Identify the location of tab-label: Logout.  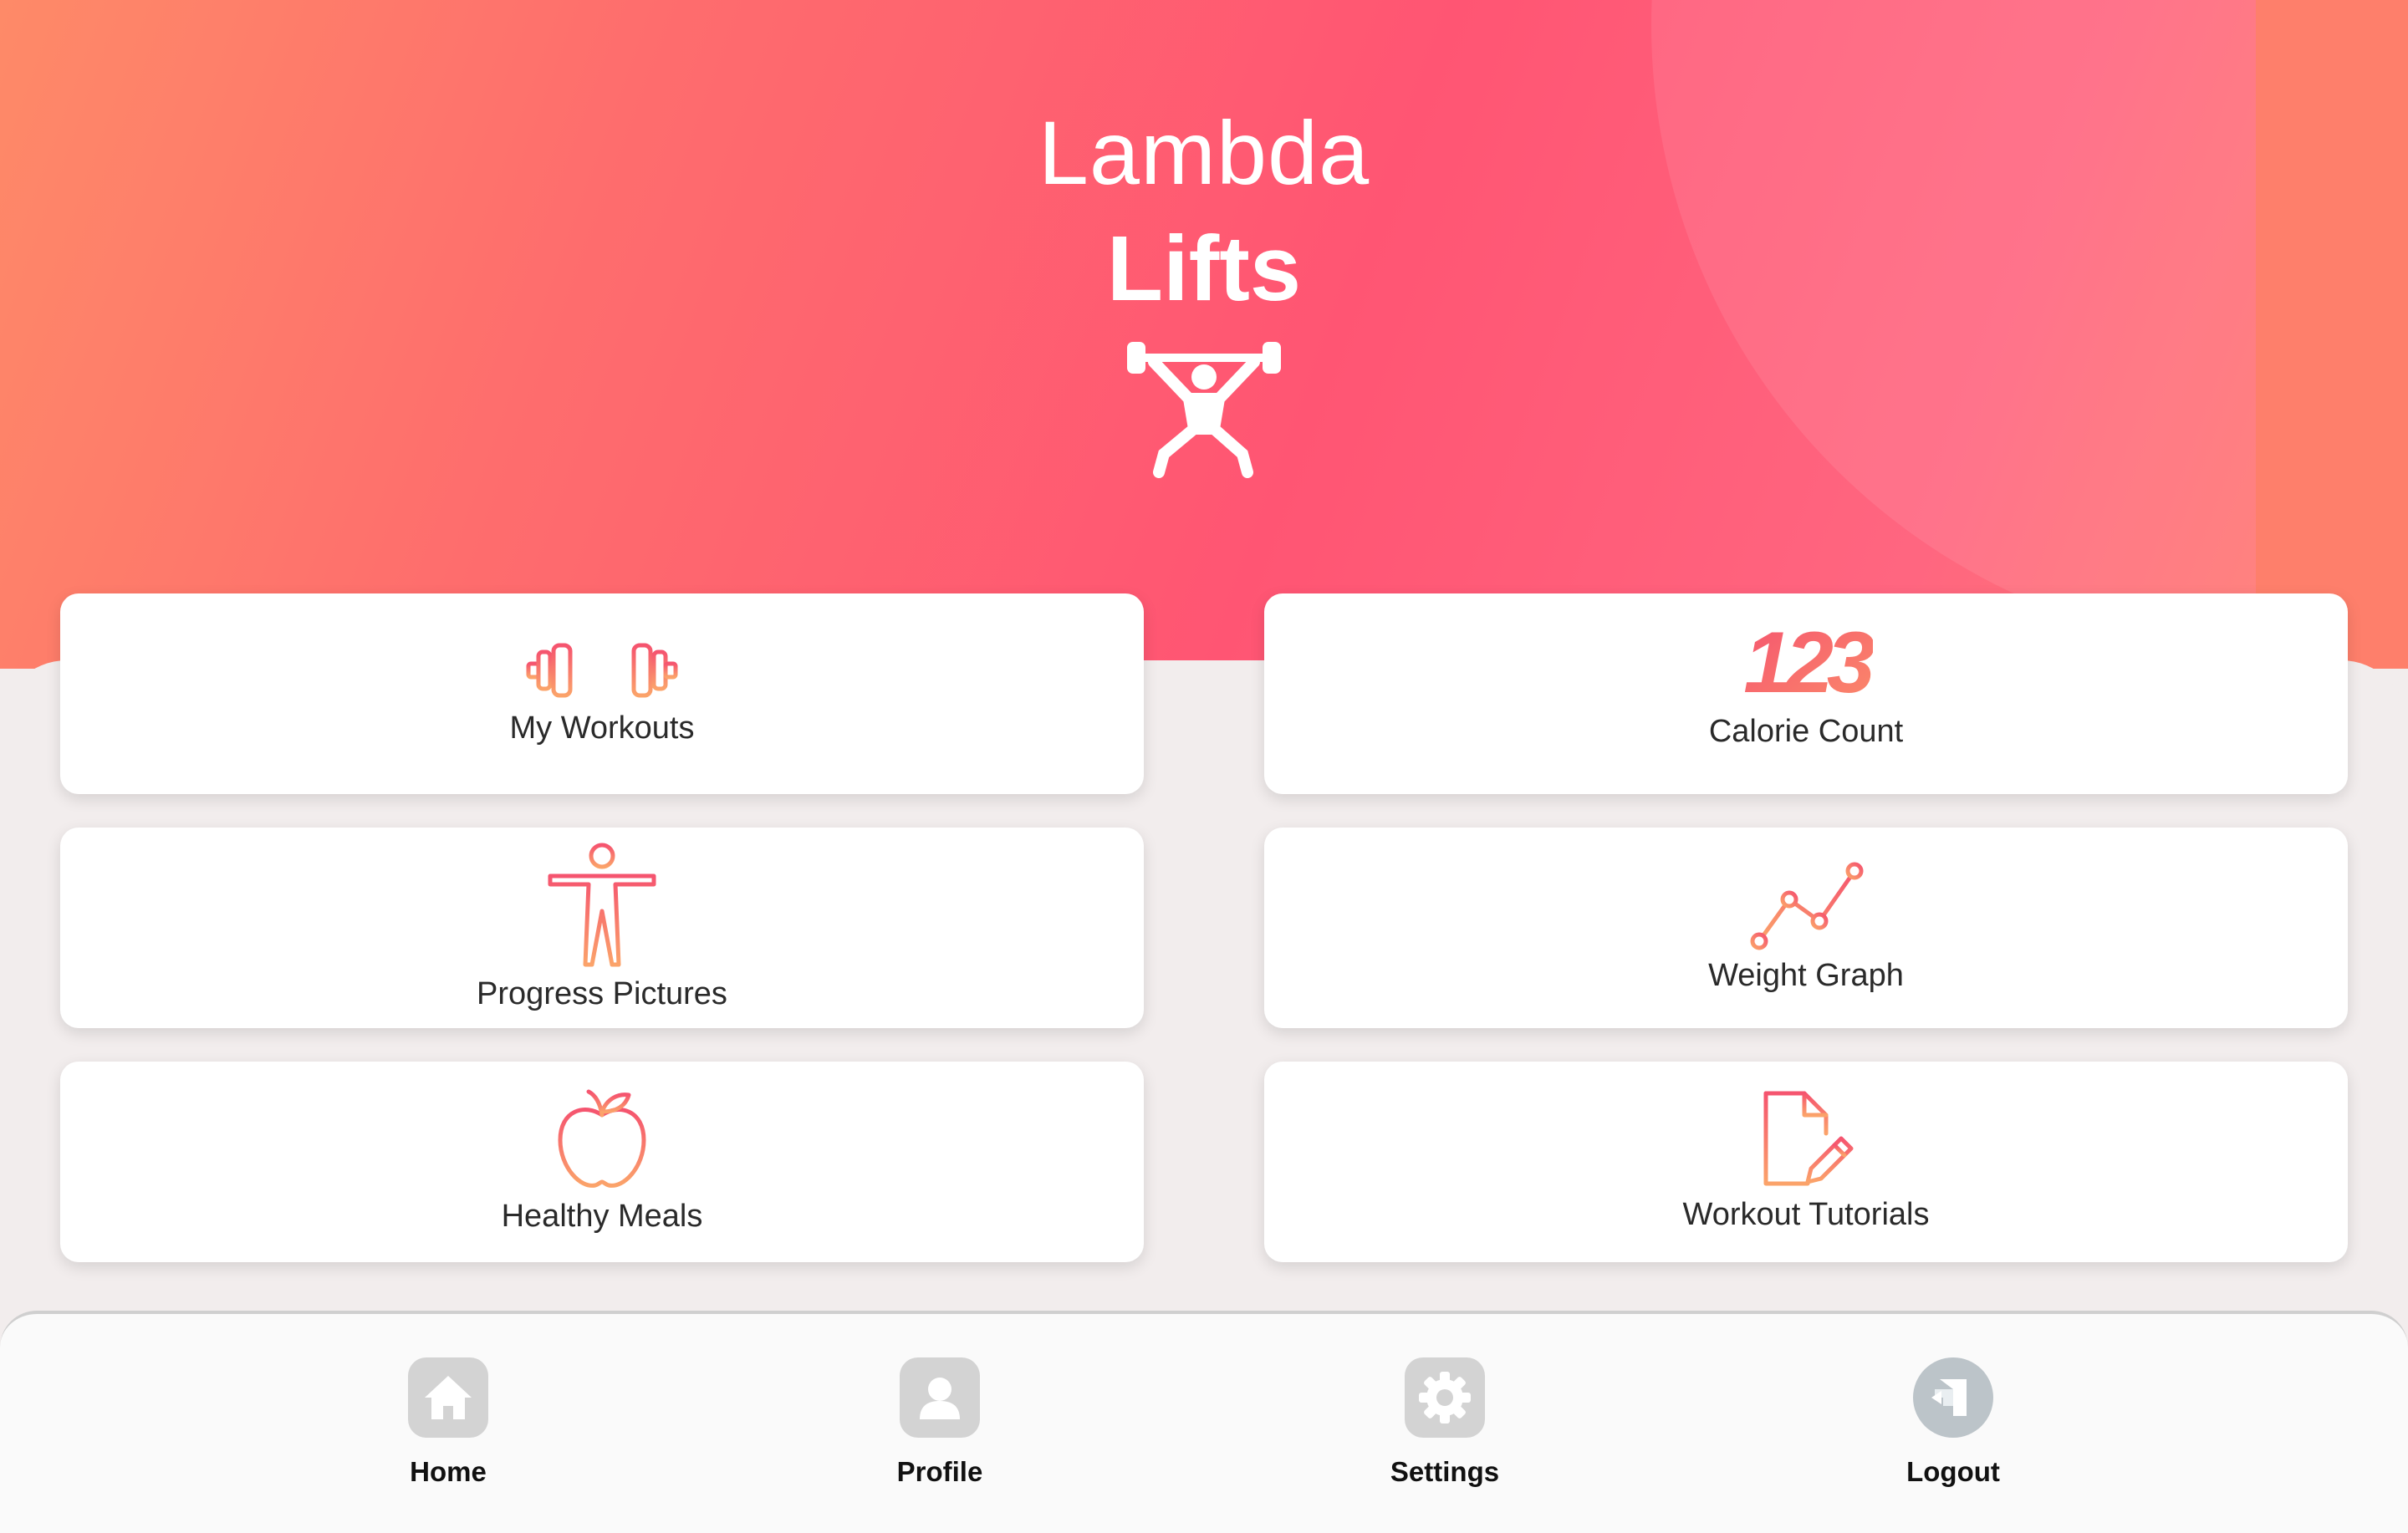
(1953, 1471).